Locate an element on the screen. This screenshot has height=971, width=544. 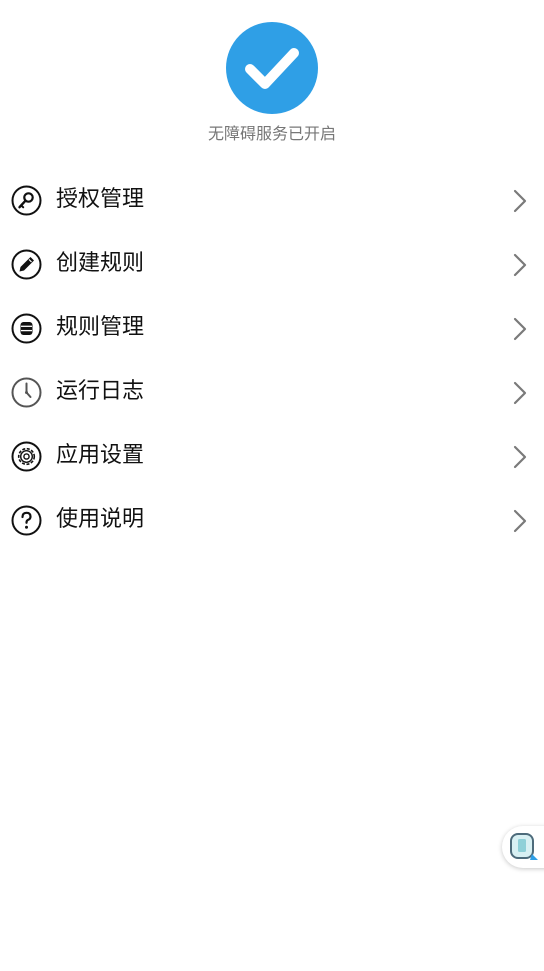
menu-item-authorization: 授权管理 is located at coordinates (272, 200).